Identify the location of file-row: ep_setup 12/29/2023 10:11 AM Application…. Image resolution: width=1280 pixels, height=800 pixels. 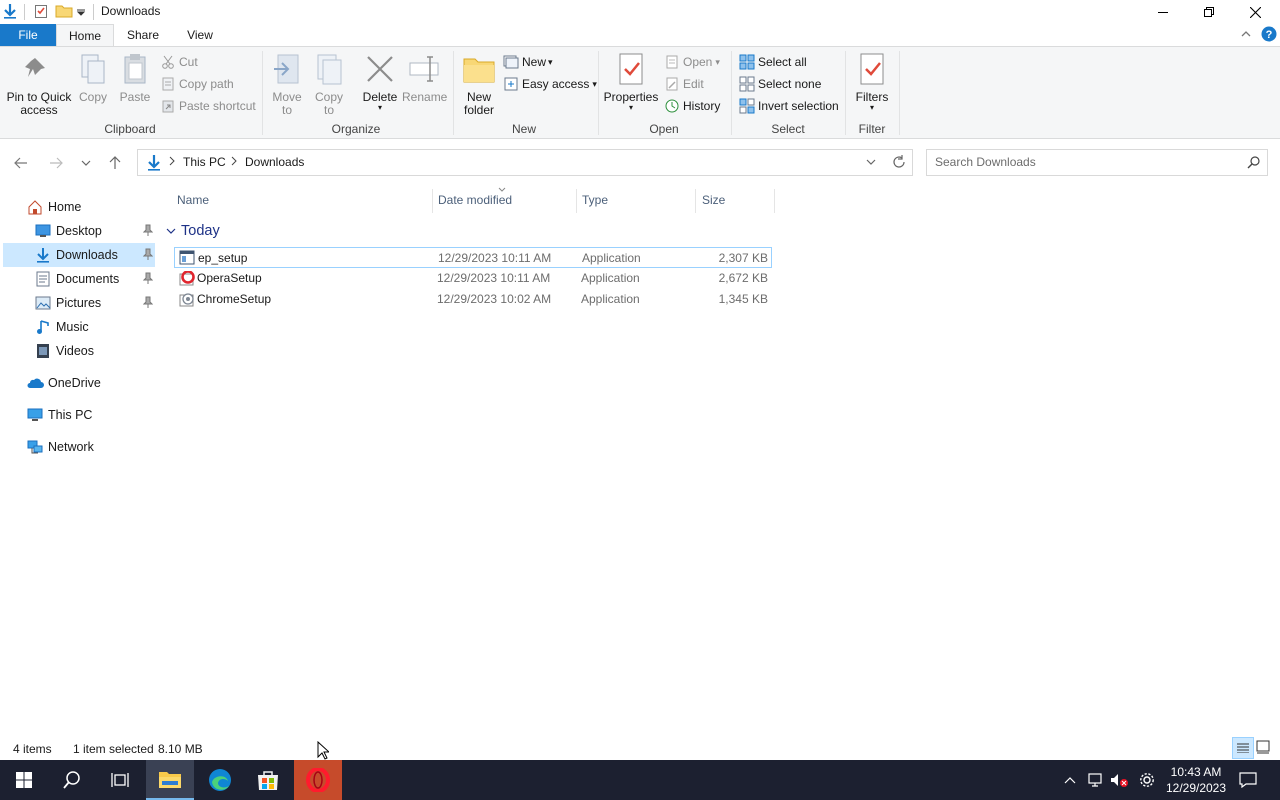
(473, 257).